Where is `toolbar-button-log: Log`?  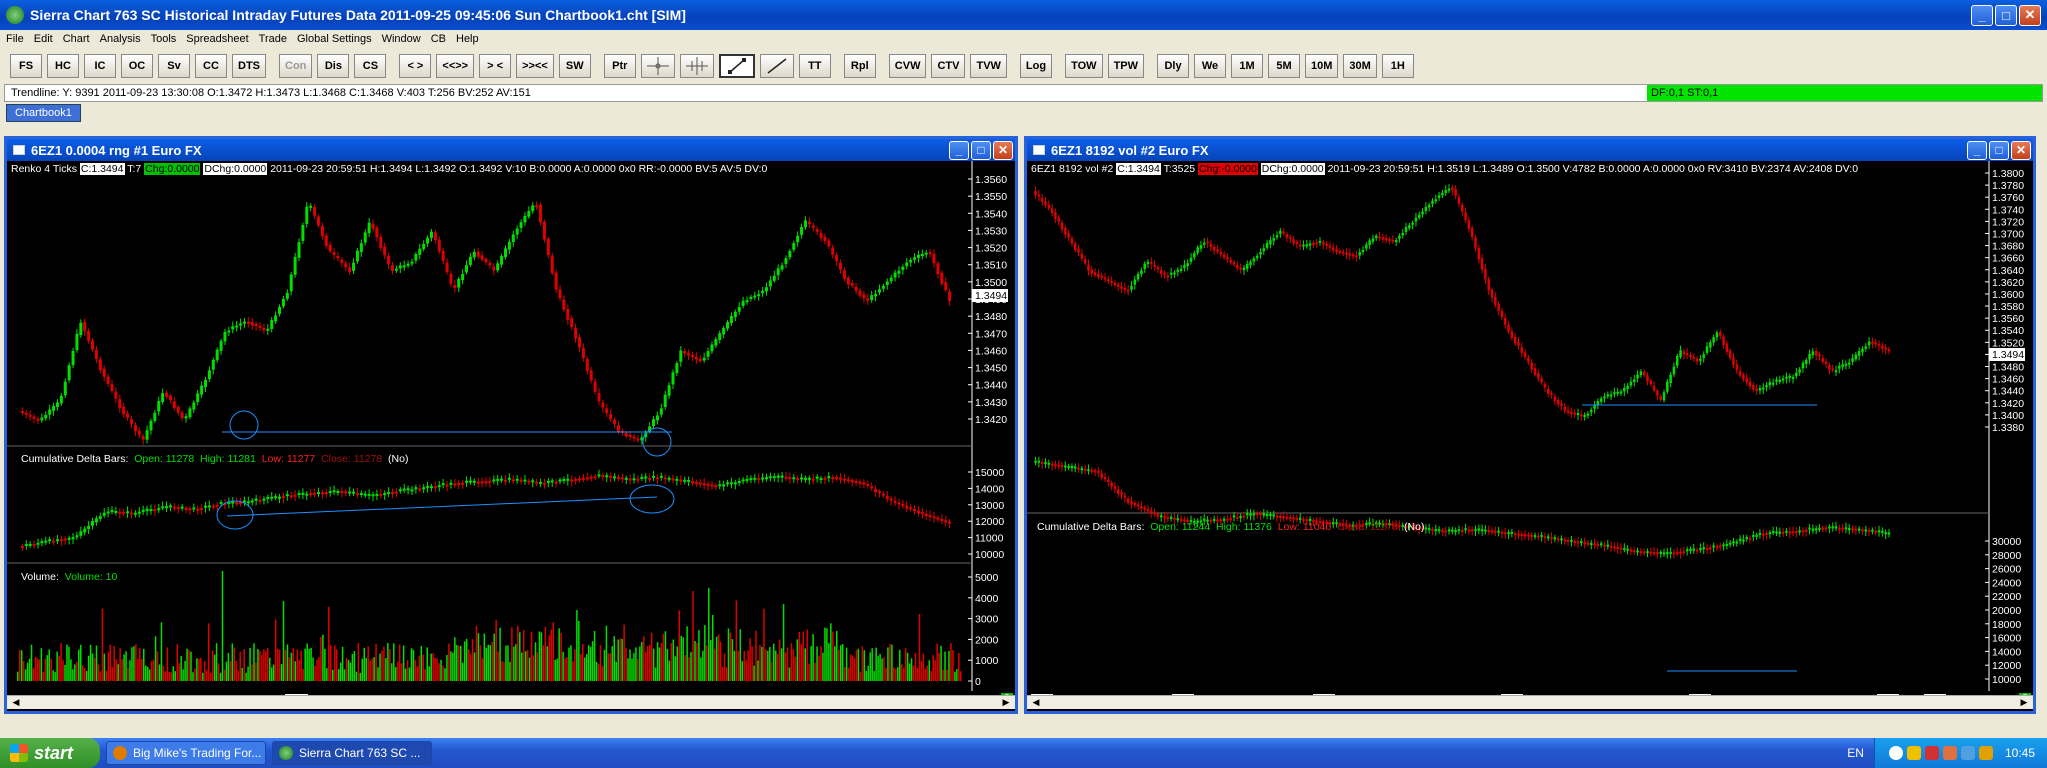
toolbar-button-log: Log is located at coordinates (1036, 66).